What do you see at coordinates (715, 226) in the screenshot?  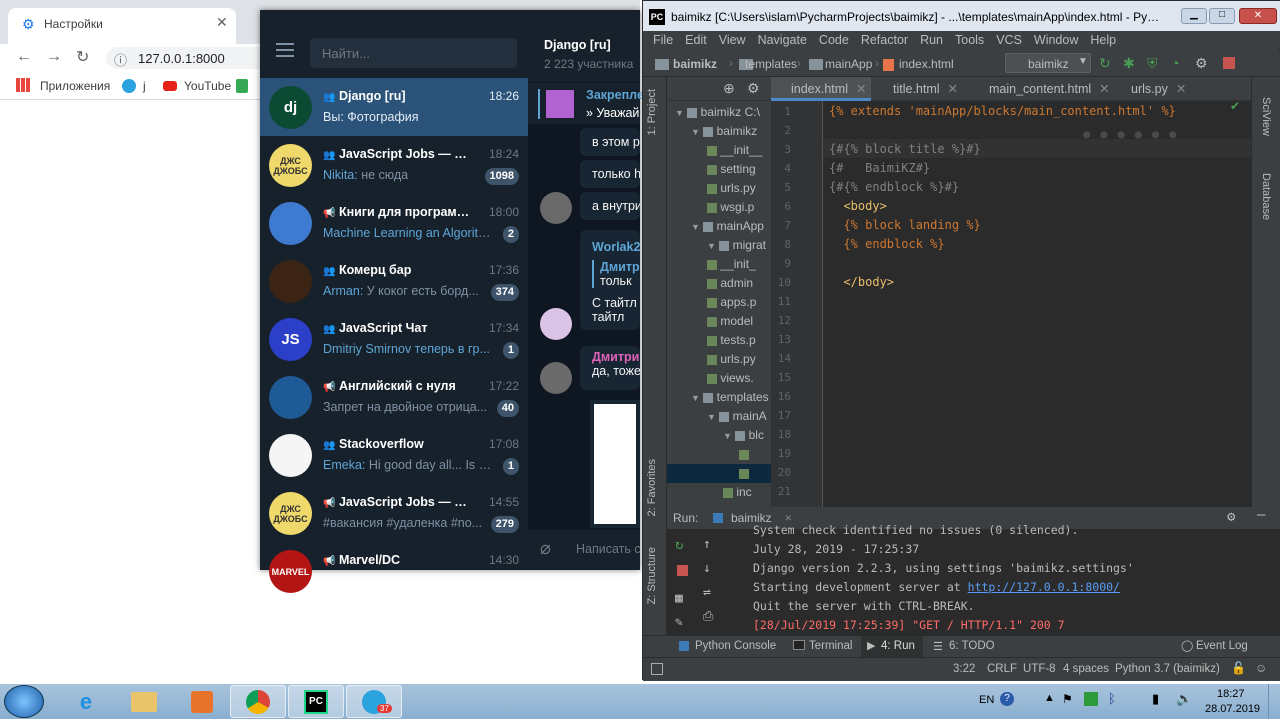 I see `tree-item: ▼ mainApp` at bounding box center [715, 226].